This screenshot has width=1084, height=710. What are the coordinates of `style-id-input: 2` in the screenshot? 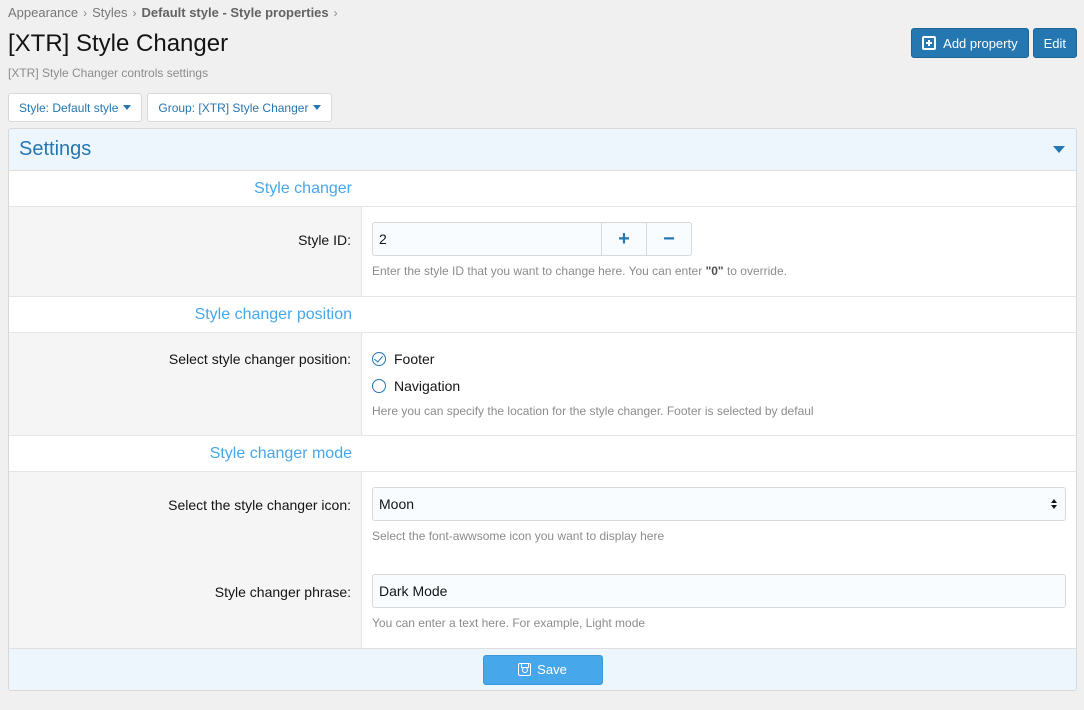 It's located at (487, 239).